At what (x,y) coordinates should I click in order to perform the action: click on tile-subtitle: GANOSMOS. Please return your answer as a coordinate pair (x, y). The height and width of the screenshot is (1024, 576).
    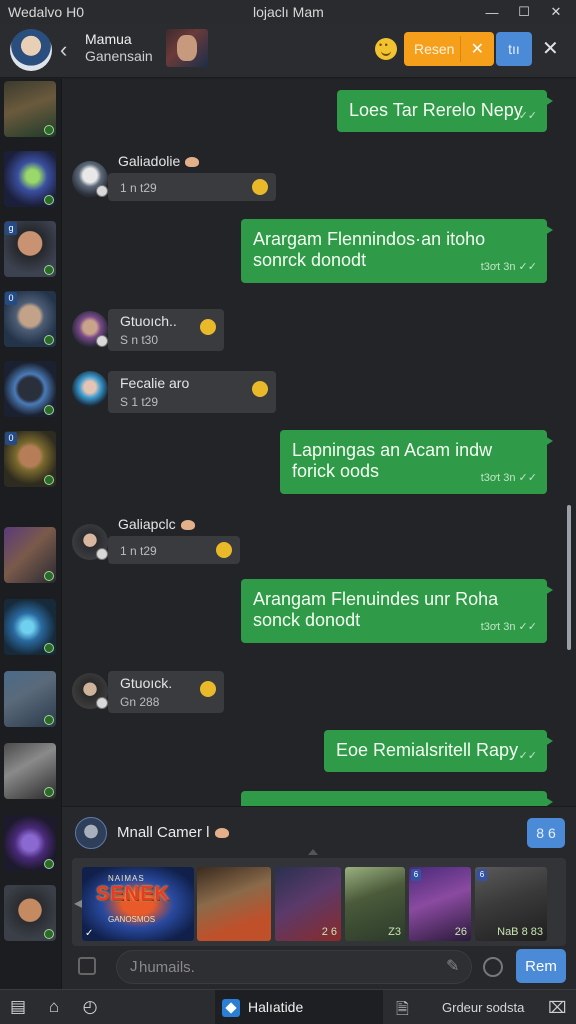
    Looking at the image, I should click on (132, 919).